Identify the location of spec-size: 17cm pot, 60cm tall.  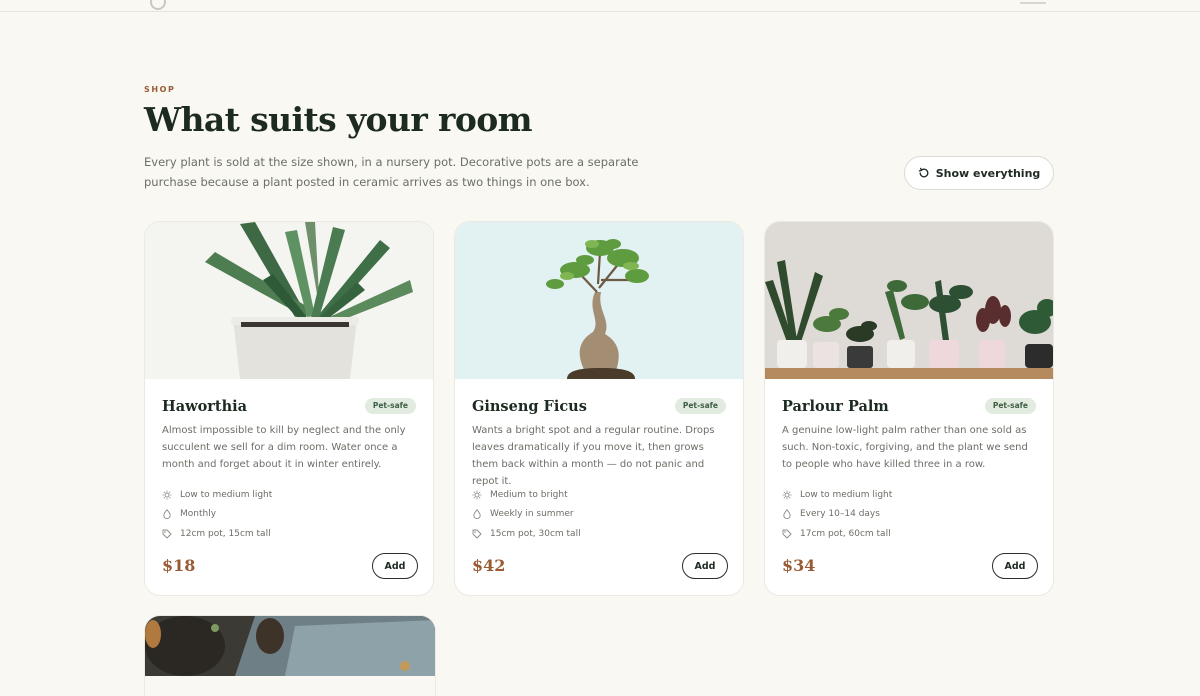
(907, 534).